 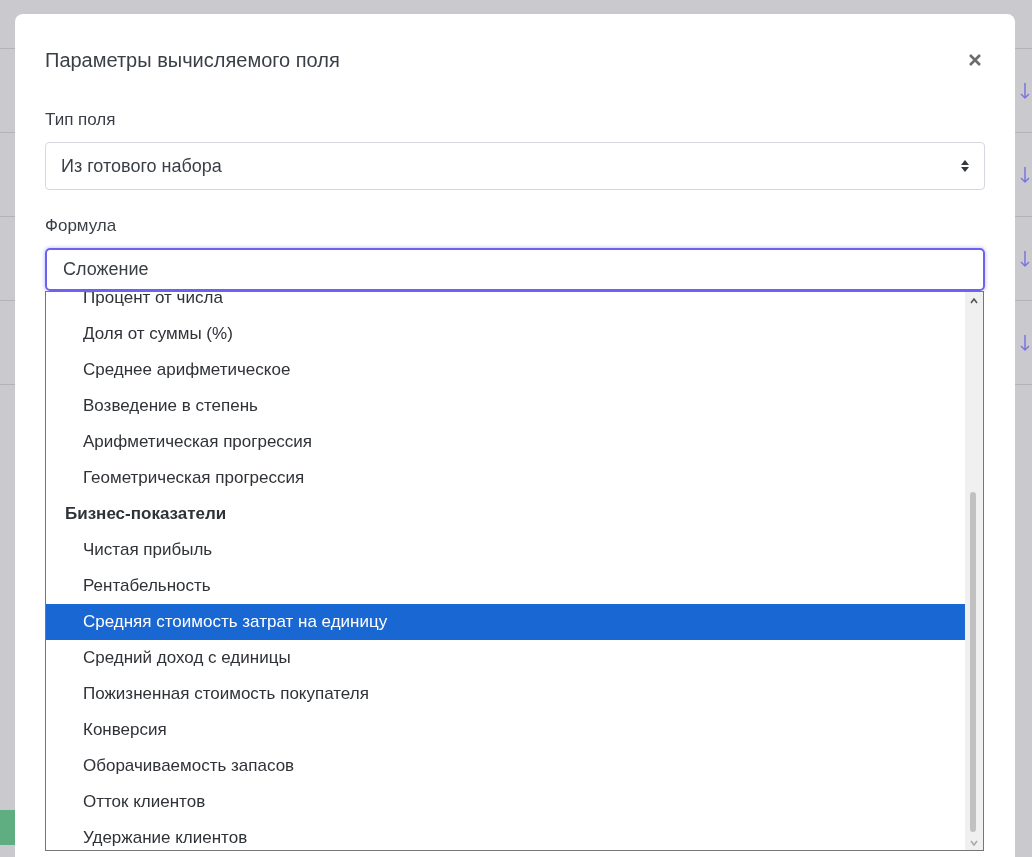 What do you see at coordinates (81, 120) in the screenshot?
I see `field-label: Тип поля` at bounding box center [81, 120].